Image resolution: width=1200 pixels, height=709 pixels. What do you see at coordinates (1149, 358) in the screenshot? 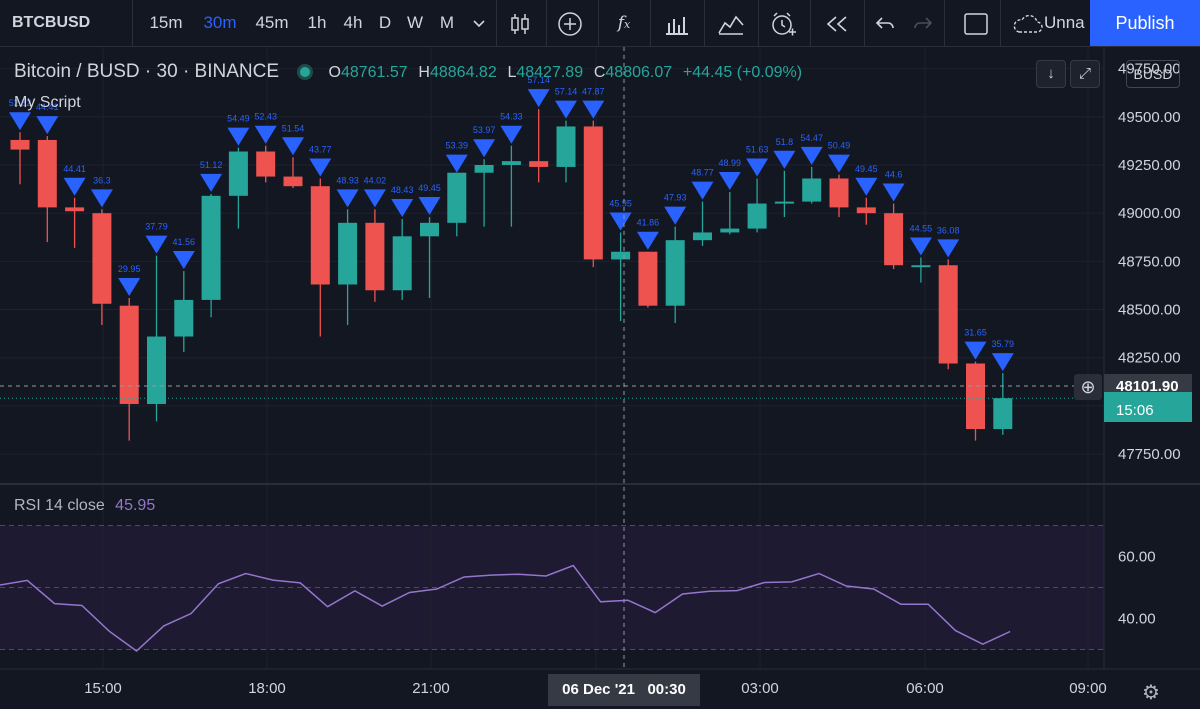
I see `price-axis-label: 48250.00` at bounding box center [1149, 358].